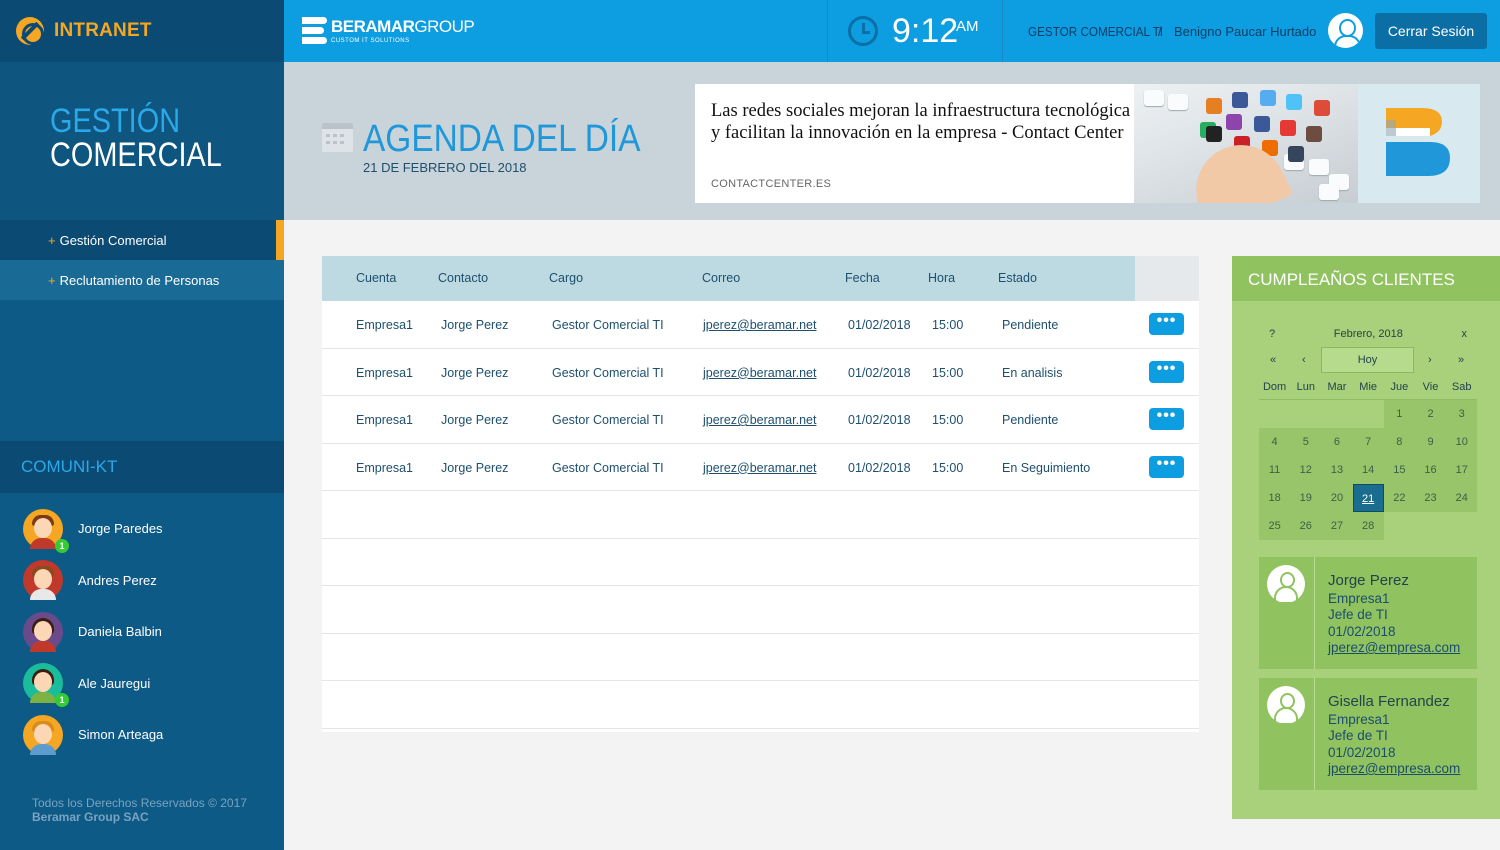  I want to click on calendar-blank, so click(1305, 414).